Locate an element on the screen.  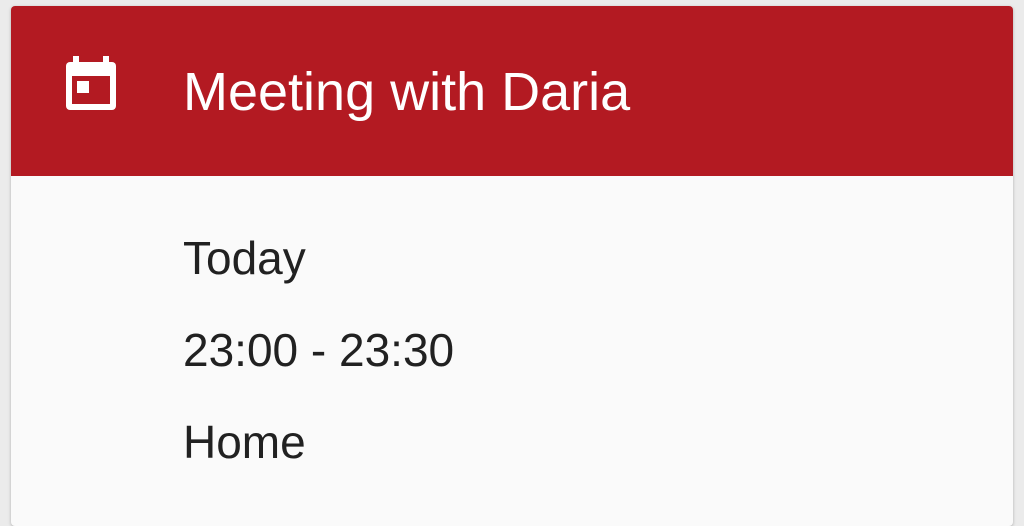
event-title: Meeting with Daria is located at coordinates (407, 92).